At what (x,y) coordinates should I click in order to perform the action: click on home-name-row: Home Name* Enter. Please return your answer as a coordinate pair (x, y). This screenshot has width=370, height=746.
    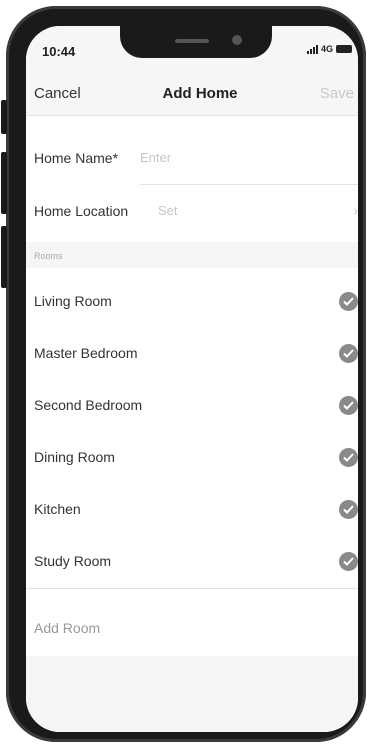
    Looking at the image, I should click on (192, 158).